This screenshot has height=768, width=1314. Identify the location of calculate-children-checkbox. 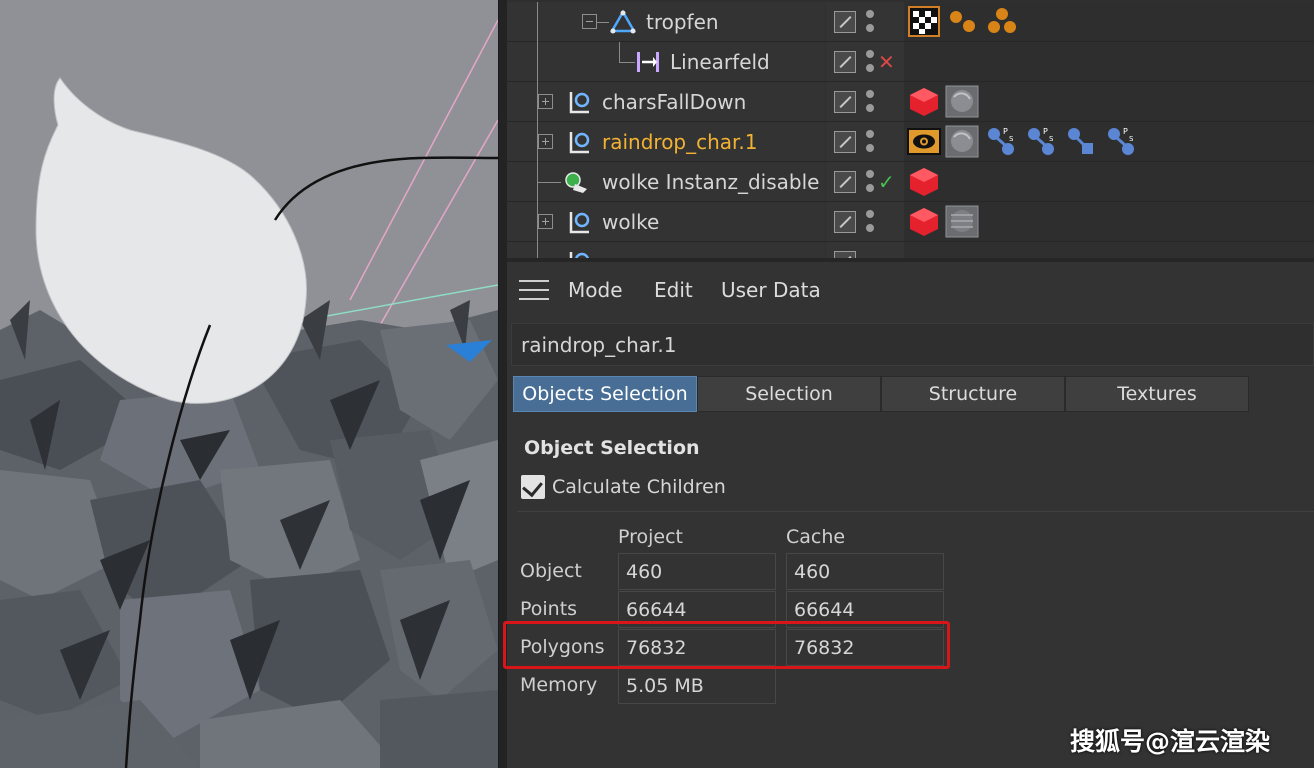
(533, 487).